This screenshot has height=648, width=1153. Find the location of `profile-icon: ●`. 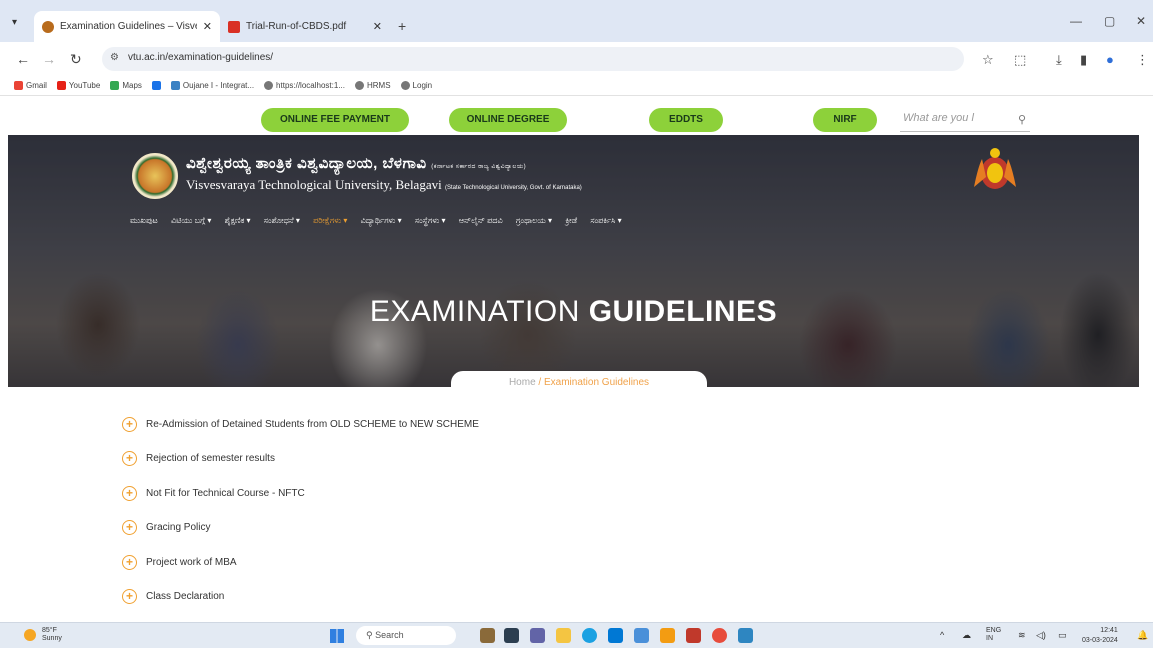

profile-icon: ● is located at coordinates (1110, 59).